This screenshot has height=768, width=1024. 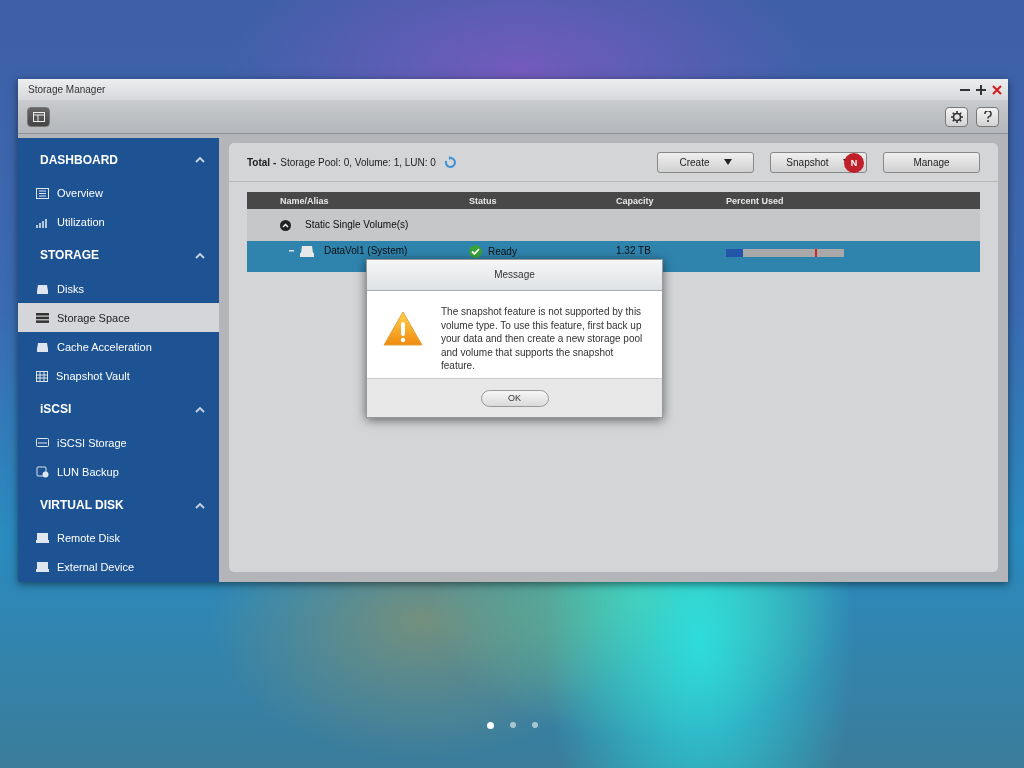 I want to click on sidebar-item: Storage Space, so click(x=118, y=318).